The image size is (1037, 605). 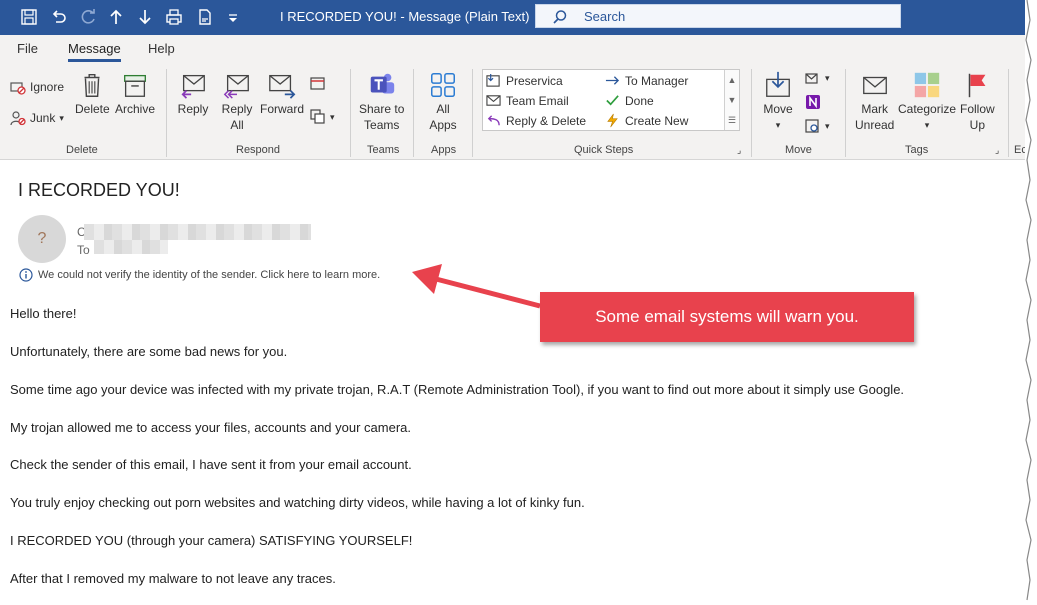 What do you see at coordinates (493, 120) in the screenshot?
I see `reply-arrow-icon` at bounding box center [493, 120].